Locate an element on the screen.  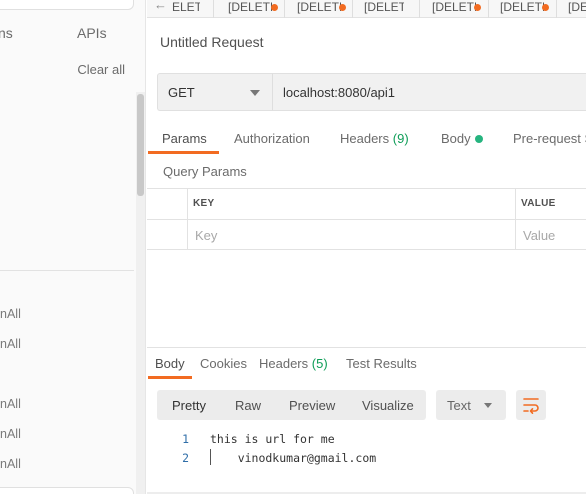
response-tab-headers: Headers (5) is located at coordinates (293, 363).